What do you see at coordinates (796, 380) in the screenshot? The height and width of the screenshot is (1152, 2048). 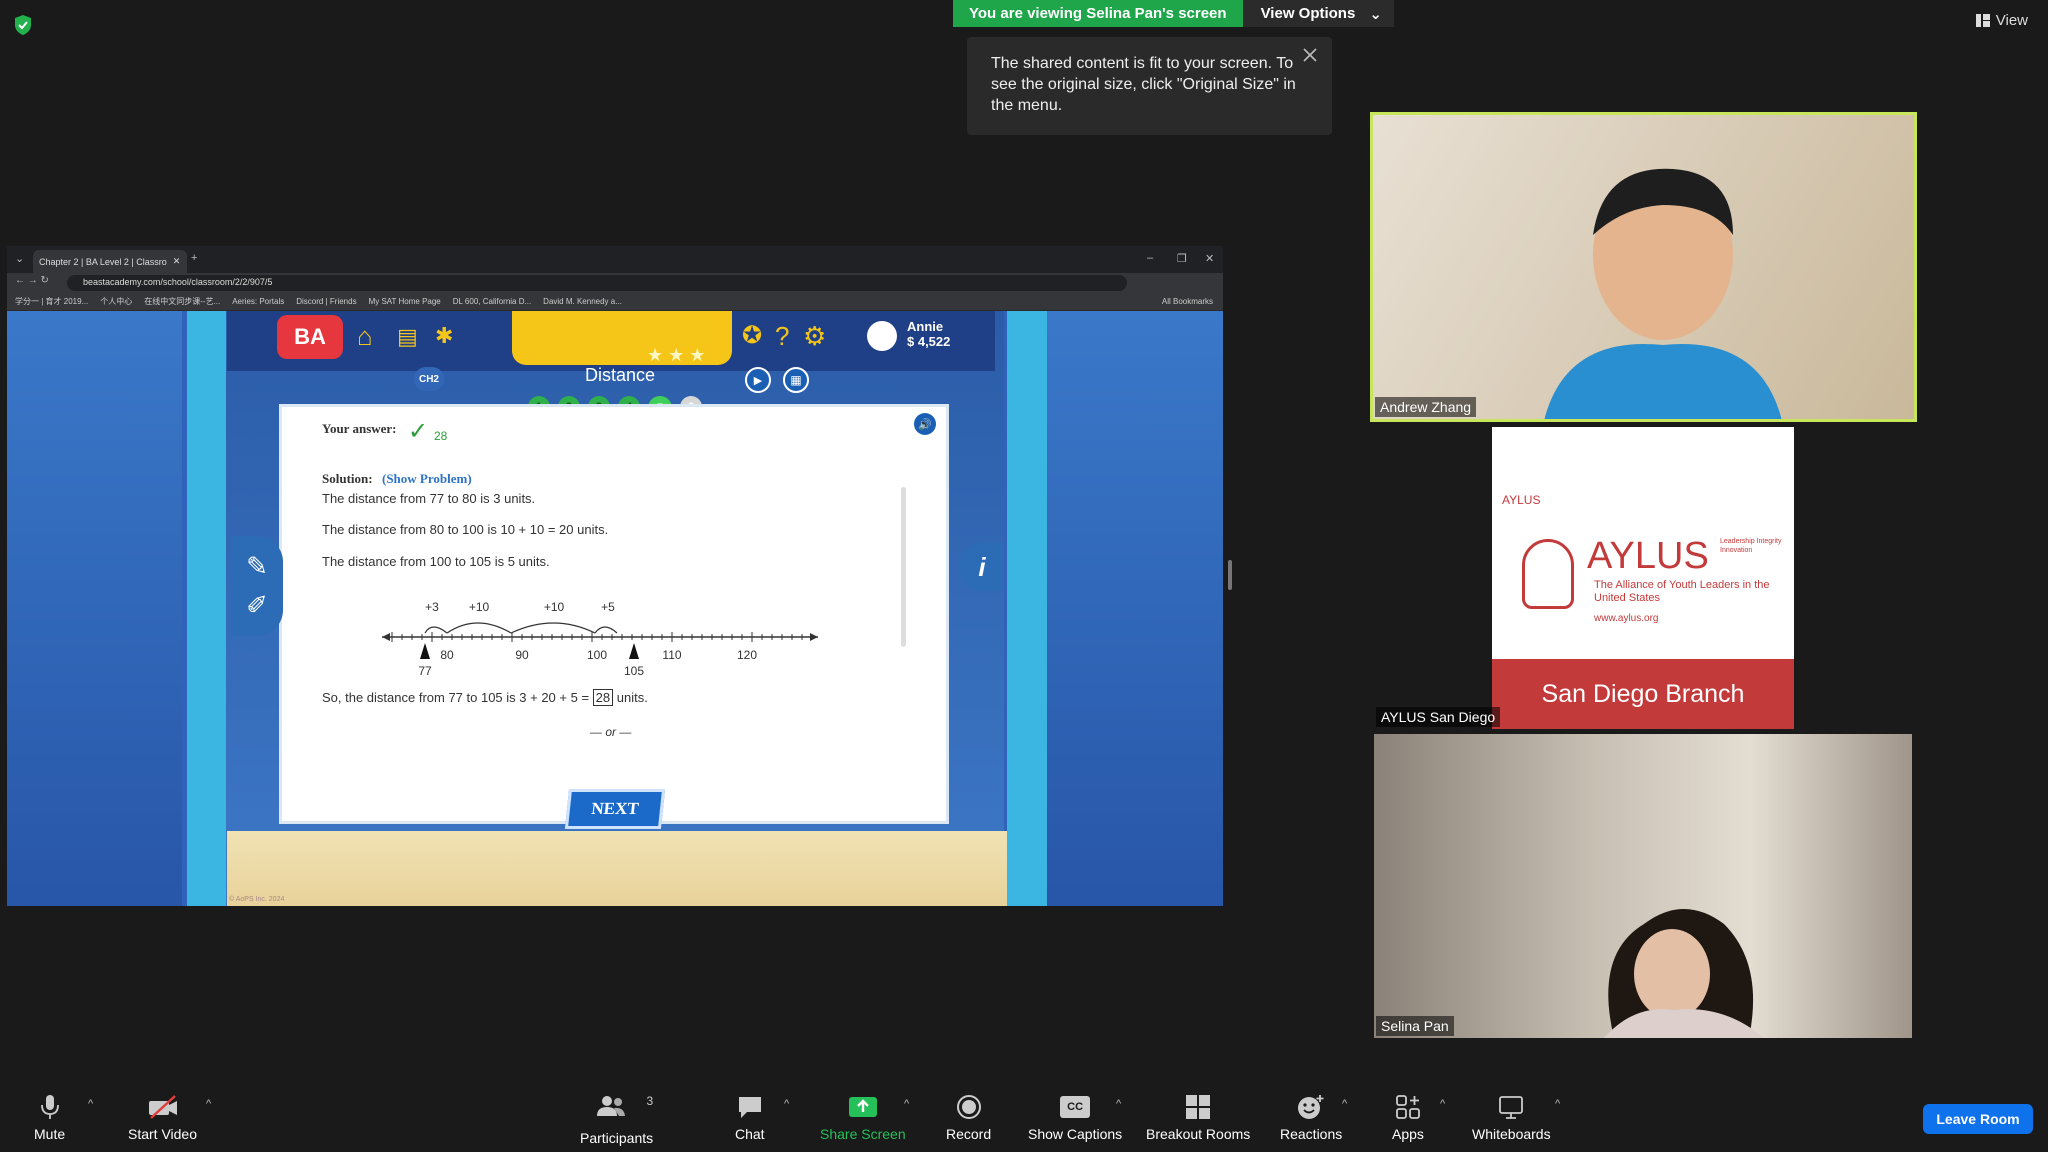 I see `notes-icon: ▦` at bounding box center [796, 380].